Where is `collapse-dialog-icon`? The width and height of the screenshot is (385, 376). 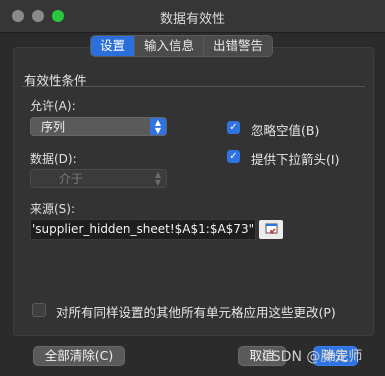 collapse-dialog-icon is located at coordinates (271, 228).